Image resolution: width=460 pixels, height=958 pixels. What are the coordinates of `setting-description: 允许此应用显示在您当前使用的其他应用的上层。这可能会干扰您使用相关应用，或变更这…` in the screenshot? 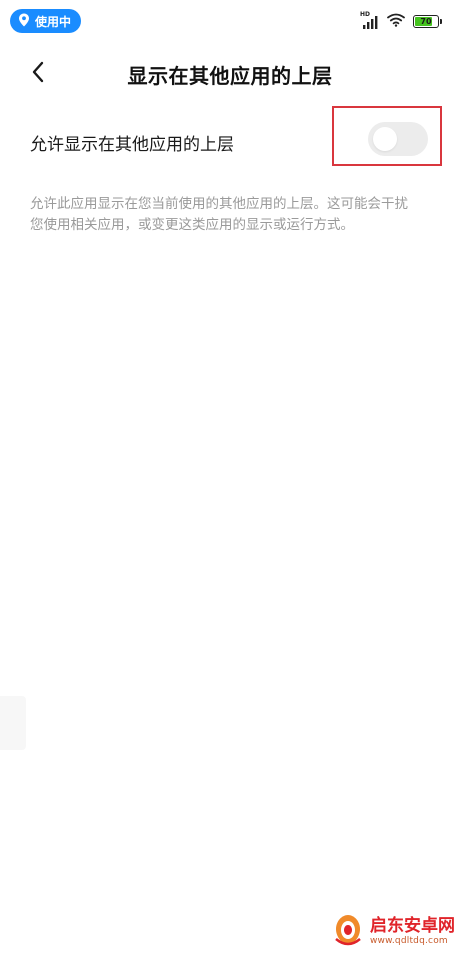 It's located at (219, 214).